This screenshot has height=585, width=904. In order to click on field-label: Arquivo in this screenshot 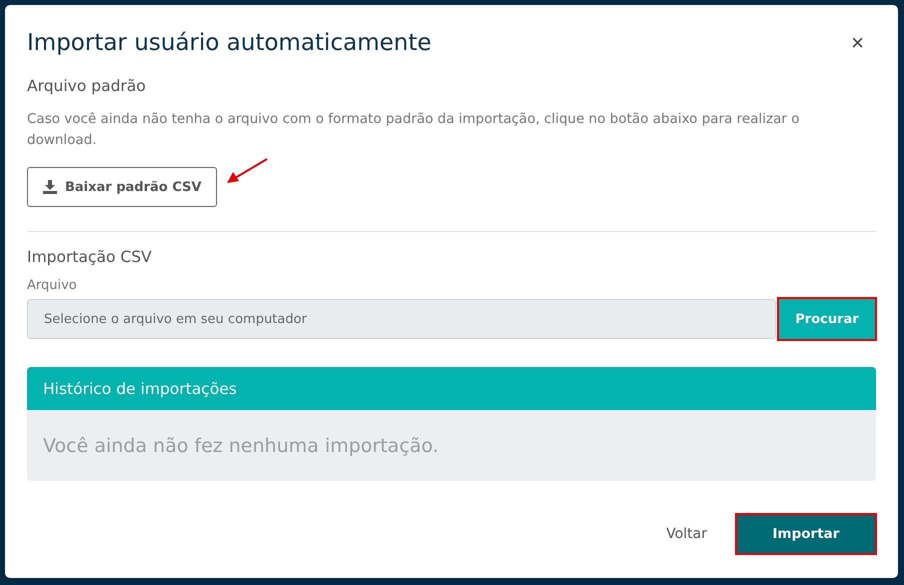, I will do `click(52, 285)`.